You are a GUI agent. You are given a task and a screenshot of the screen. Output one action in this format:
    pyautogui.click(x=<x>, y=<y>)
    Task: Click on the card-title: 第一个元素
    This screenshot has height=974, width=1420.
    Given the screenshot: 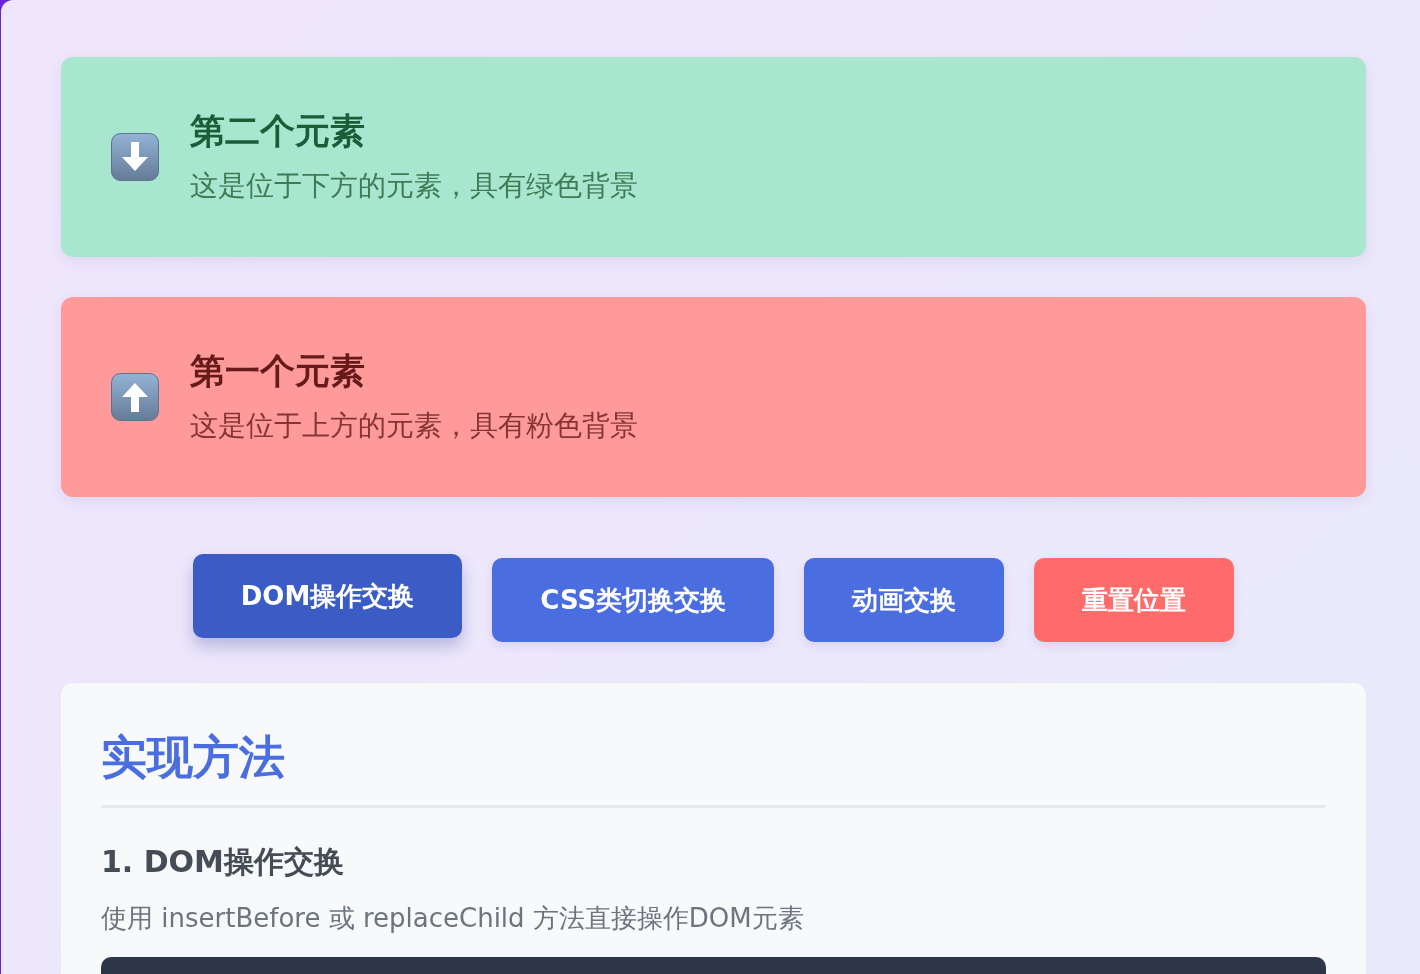 What is the action you would take?
    pyautogui.click(x=277, y=371)
    